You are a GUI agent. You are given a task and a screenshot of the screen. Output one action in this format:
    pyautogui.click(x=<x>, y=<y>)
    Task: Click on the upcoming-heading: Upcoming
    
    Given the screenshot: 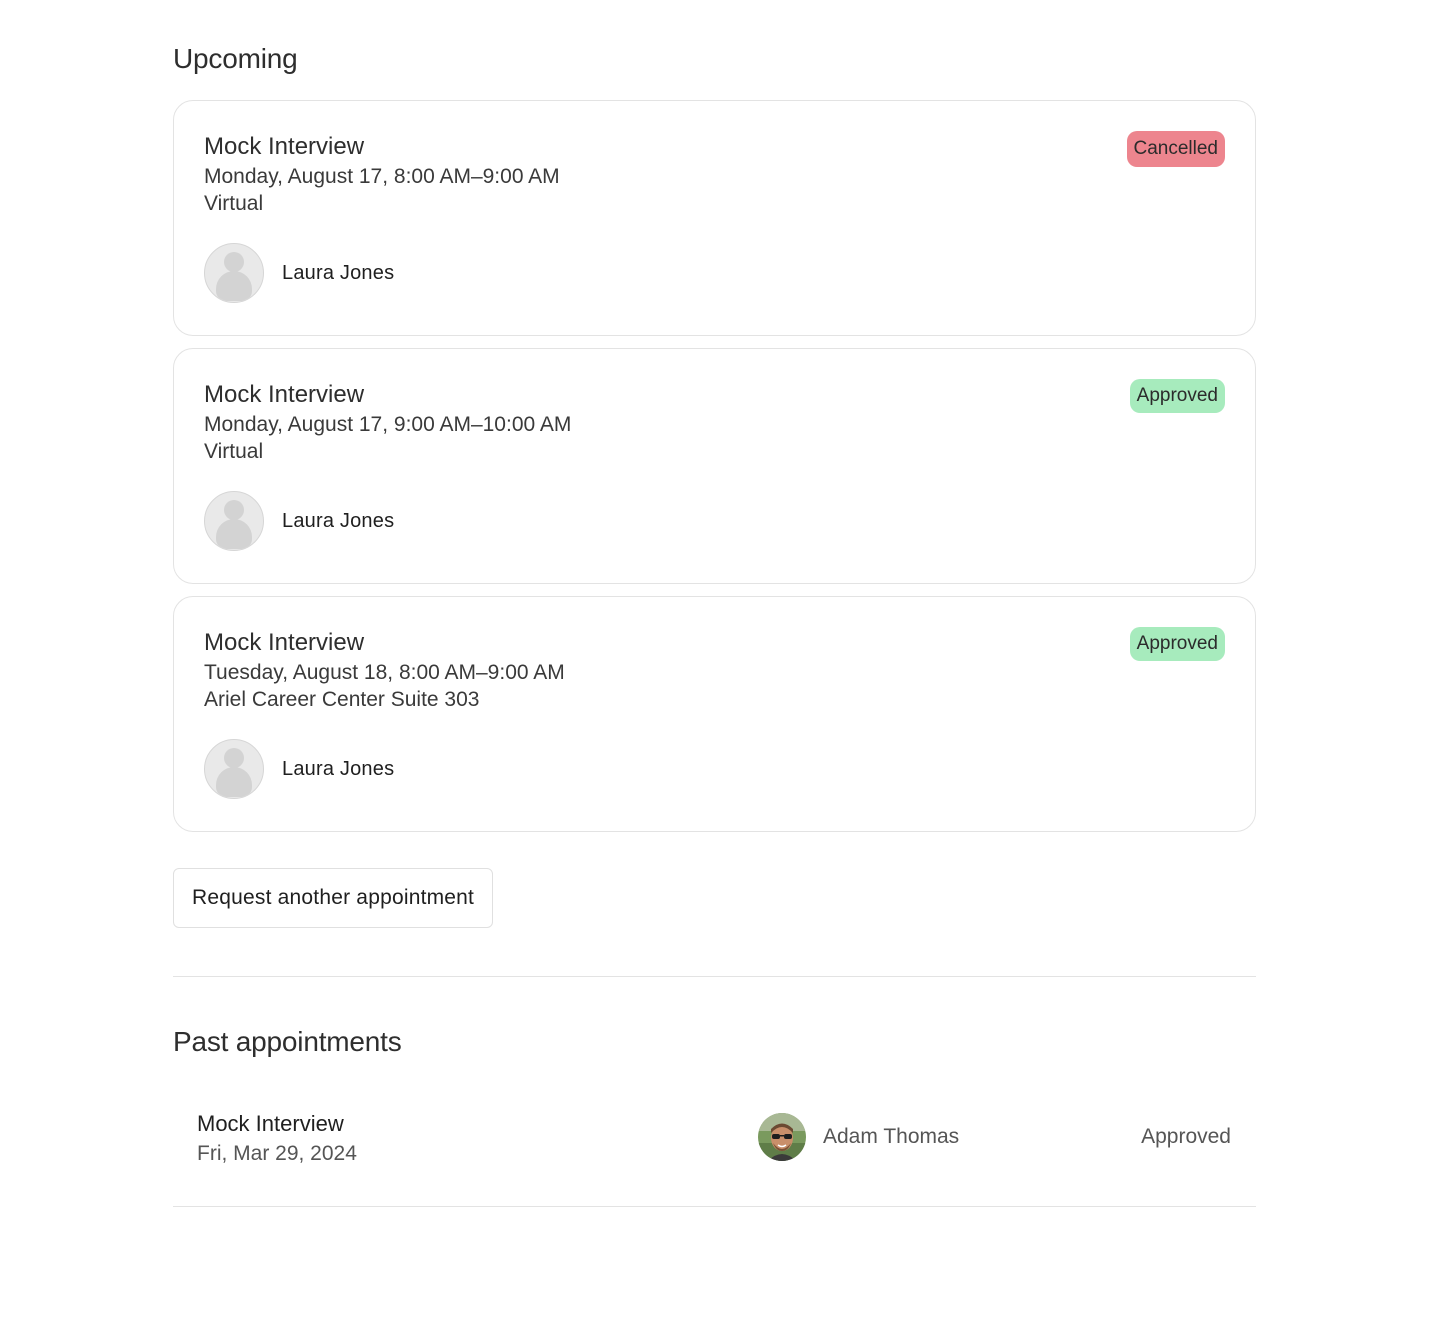 What is the action you would take?
    pyautogui.click(x=235, y=58)
    